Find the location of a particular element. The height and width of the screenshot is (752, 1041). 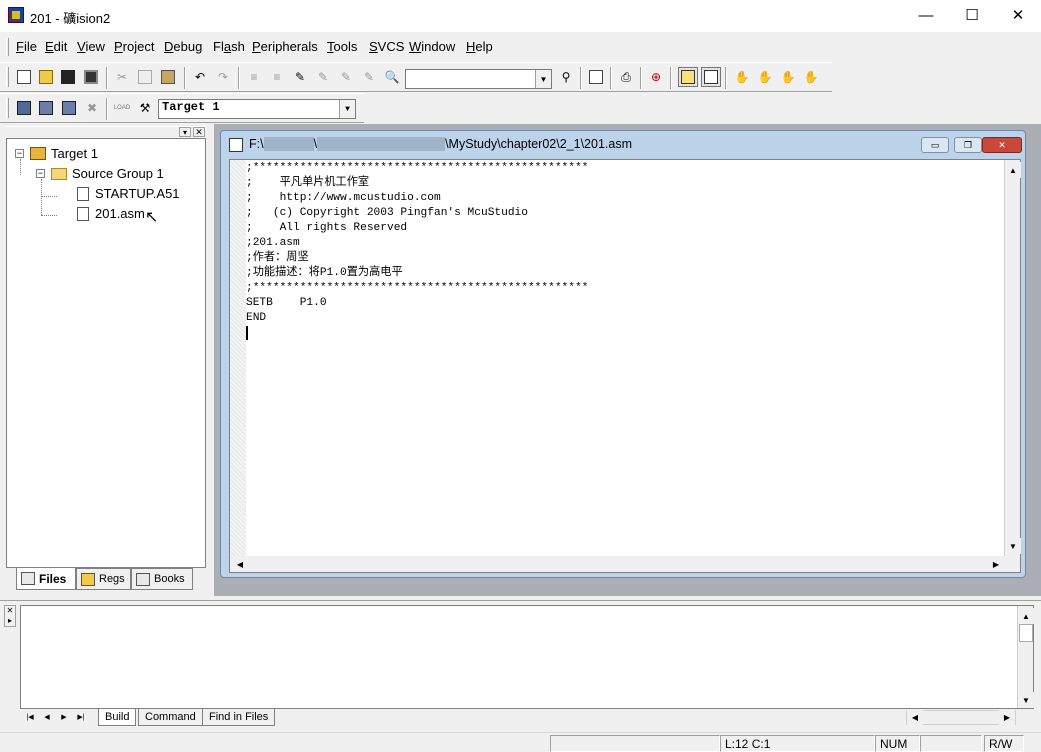

editor-vertical-scrollbar: ▲ ▼ is located at coordinates (1012, 358).